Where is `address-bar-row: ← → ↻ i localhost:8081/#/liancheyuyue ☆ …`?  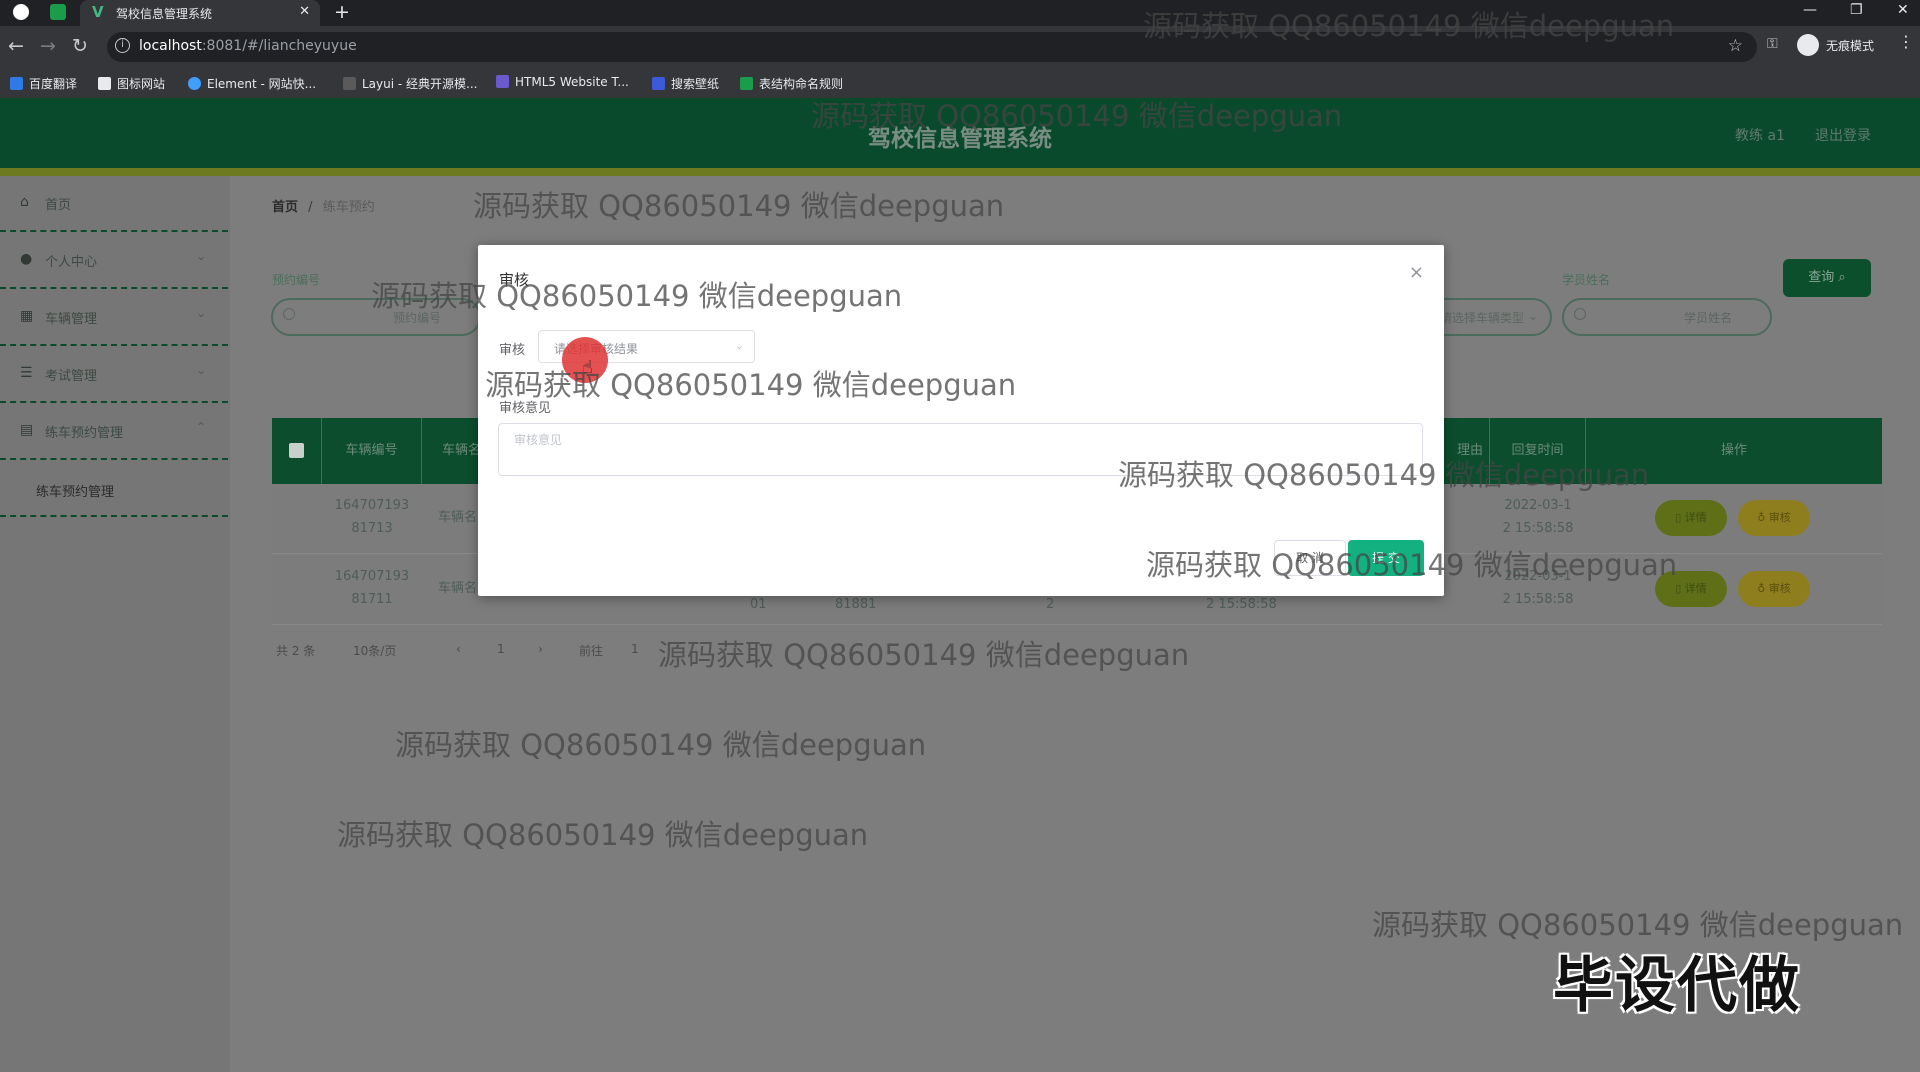
address-bar-row: ← → ↻ i localhost:8081/#/liancheyuyue ☆ … is located at coordinates (960, 47).